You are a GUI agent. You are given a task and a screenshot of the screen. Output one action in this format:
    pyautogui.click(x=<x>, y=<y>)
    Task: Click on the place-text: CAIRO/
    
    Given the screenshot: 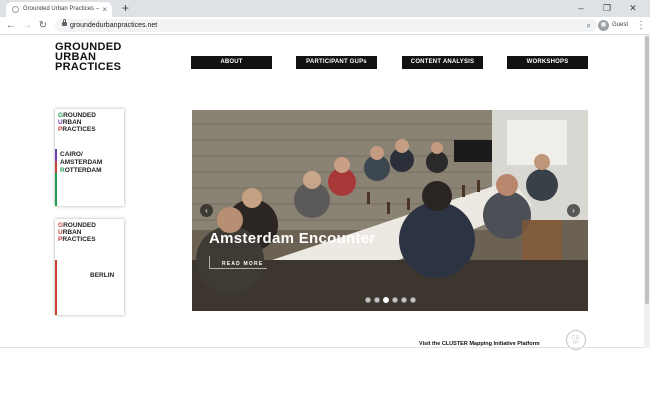 What is the action you would take?
    pyautogui.click(x=71, y=154)
    